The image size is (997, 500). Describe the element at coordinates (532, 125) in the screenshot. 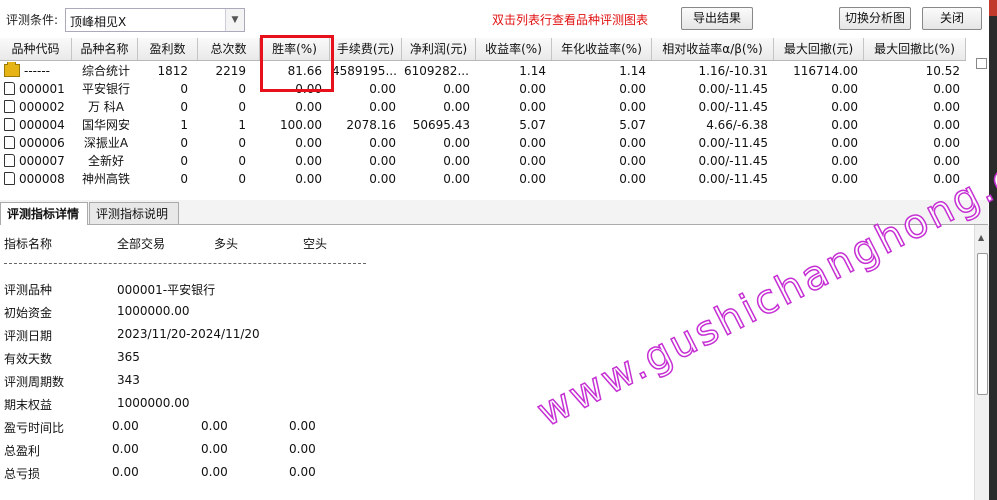

I see `cell-ret: 5.07` at that location.